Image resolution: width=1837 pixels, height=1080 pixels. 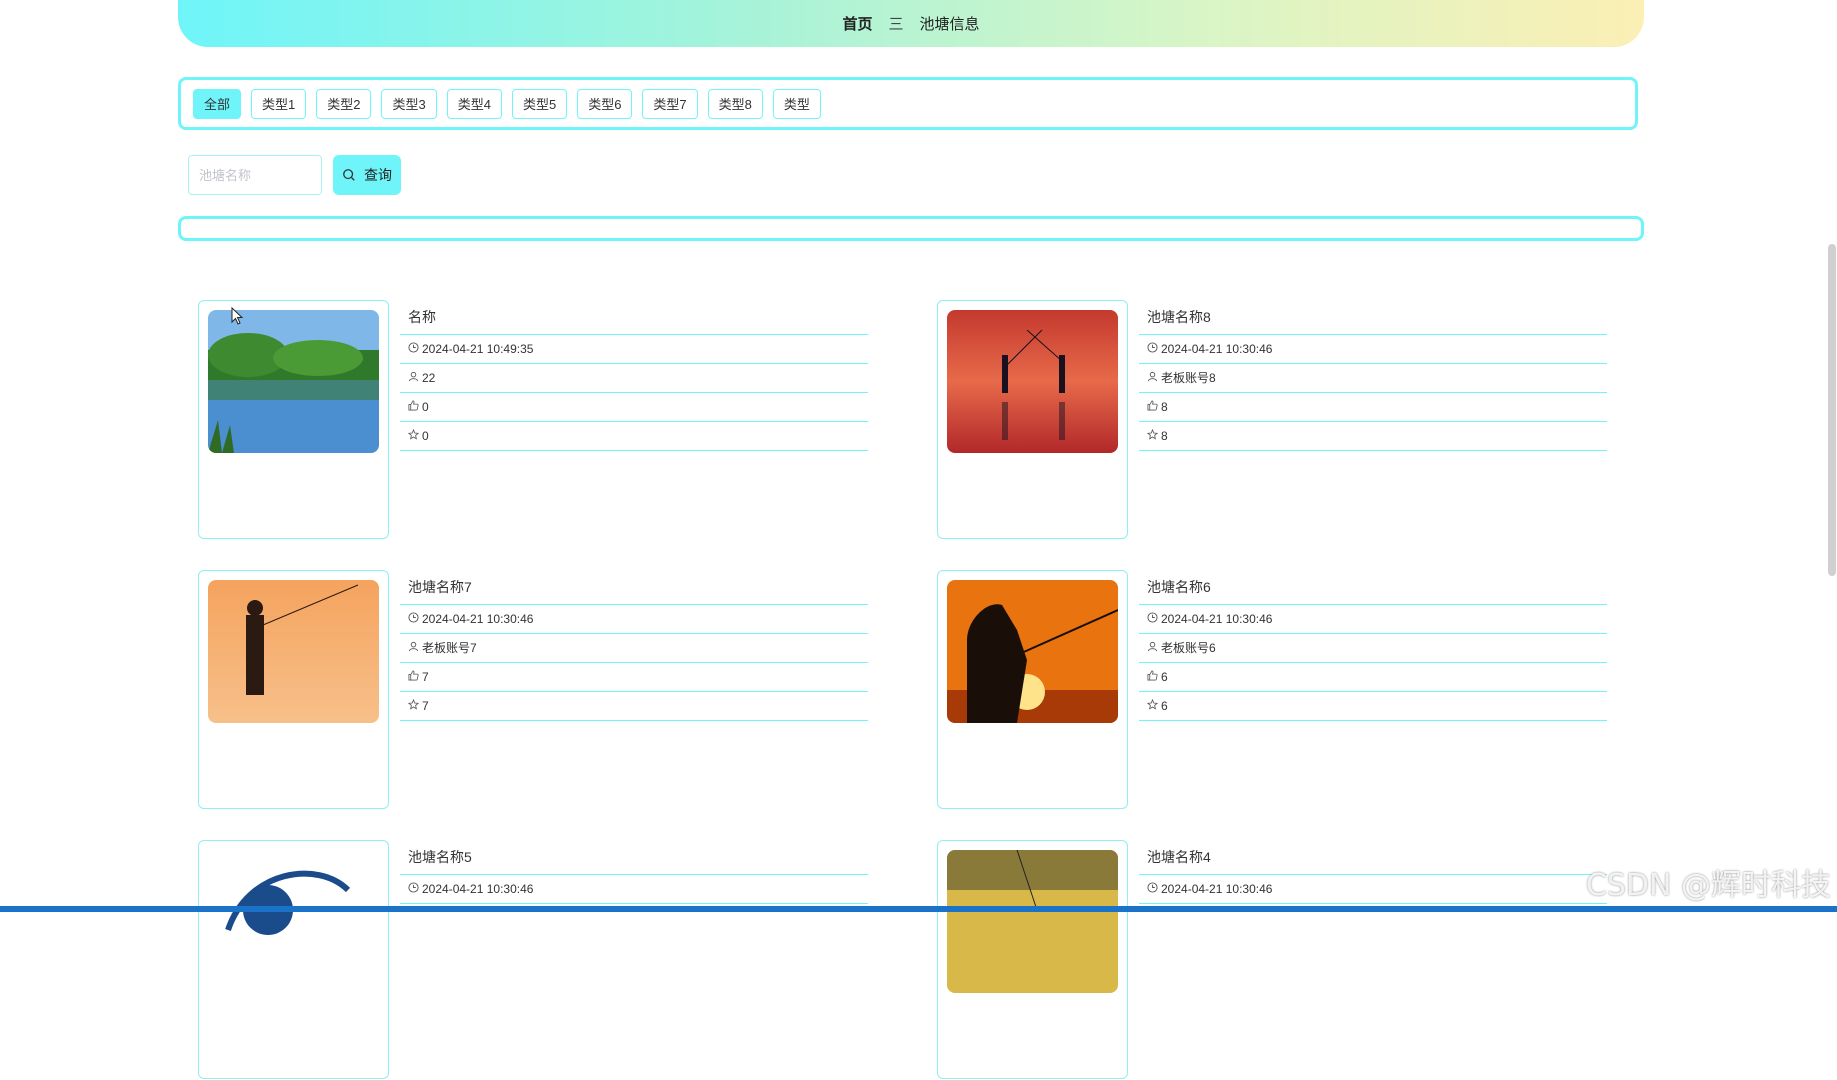 What do you see at coordinates (911, 23) in the screenshot?
I see `top-breadcrumb-bar: 首页 三 池塘信息` at bounding box center [911, 23].